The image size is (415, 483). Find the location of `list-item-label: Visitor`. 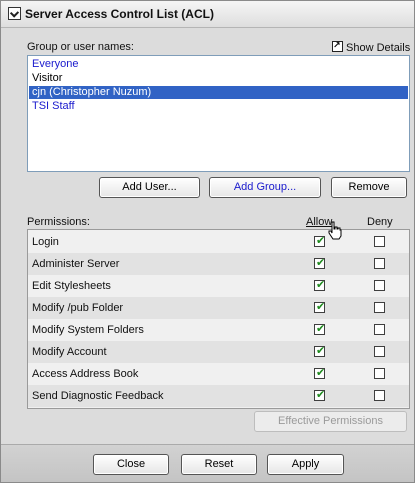

list-item-label: Visitor is located at coordinates (47, 78).